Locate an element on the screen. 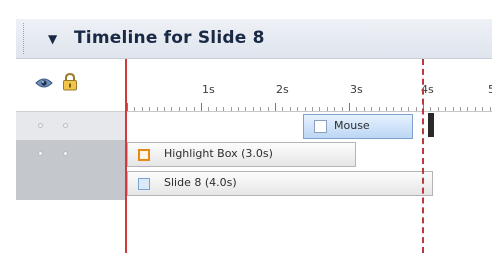 The image size is (492, 253). layer-row-highlight-box is located at coordinates (70, 154).